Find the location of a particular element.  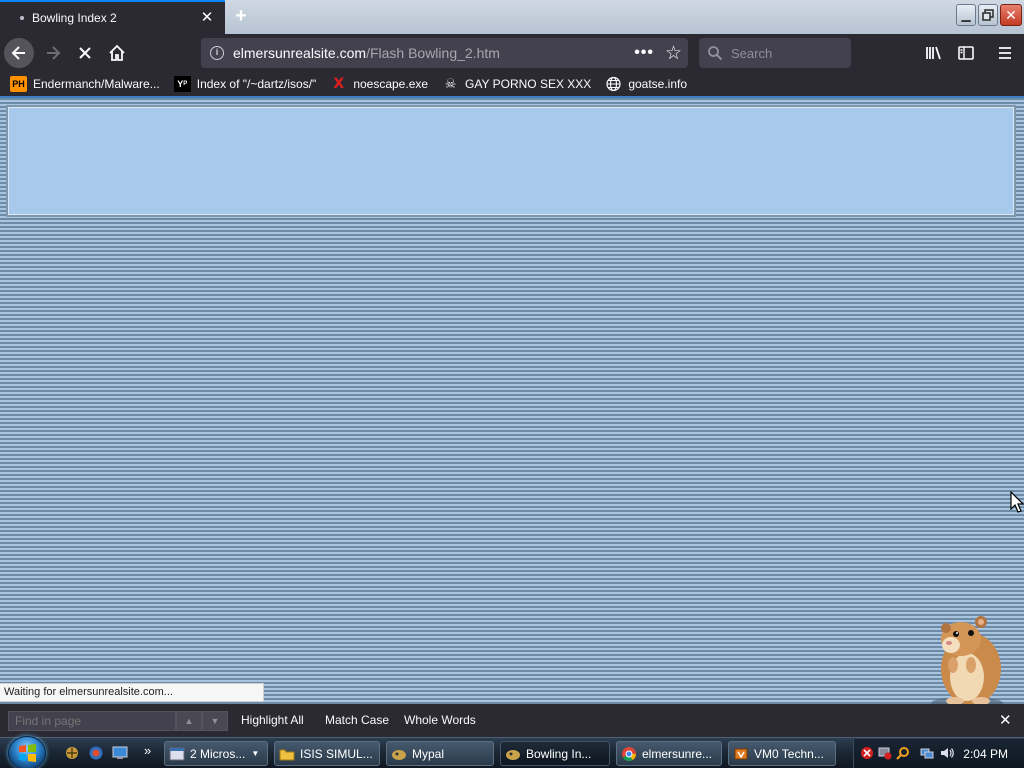

mouse-cursor-icon is located at coordinates (1017, 502).